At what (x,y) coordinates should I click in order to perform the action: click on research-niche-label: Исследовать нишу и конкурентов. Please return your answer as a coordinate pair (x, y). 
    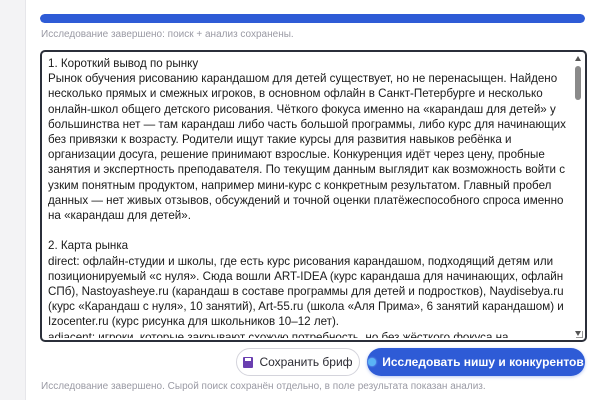
    Looking at the image, I should click on (483, 362).